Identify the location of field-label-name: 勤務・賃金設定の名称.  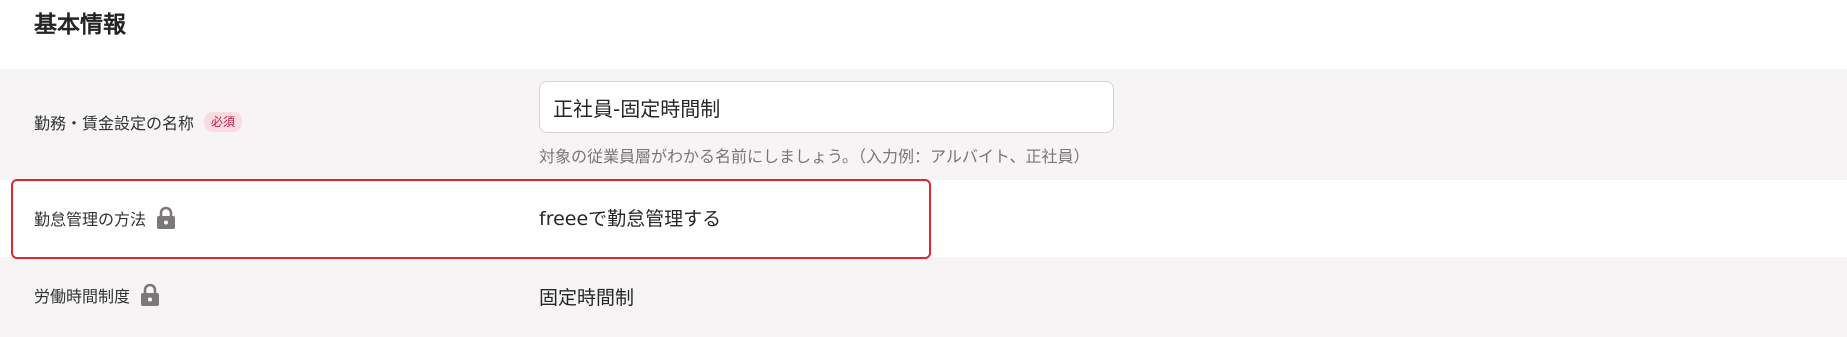
(114, 123).